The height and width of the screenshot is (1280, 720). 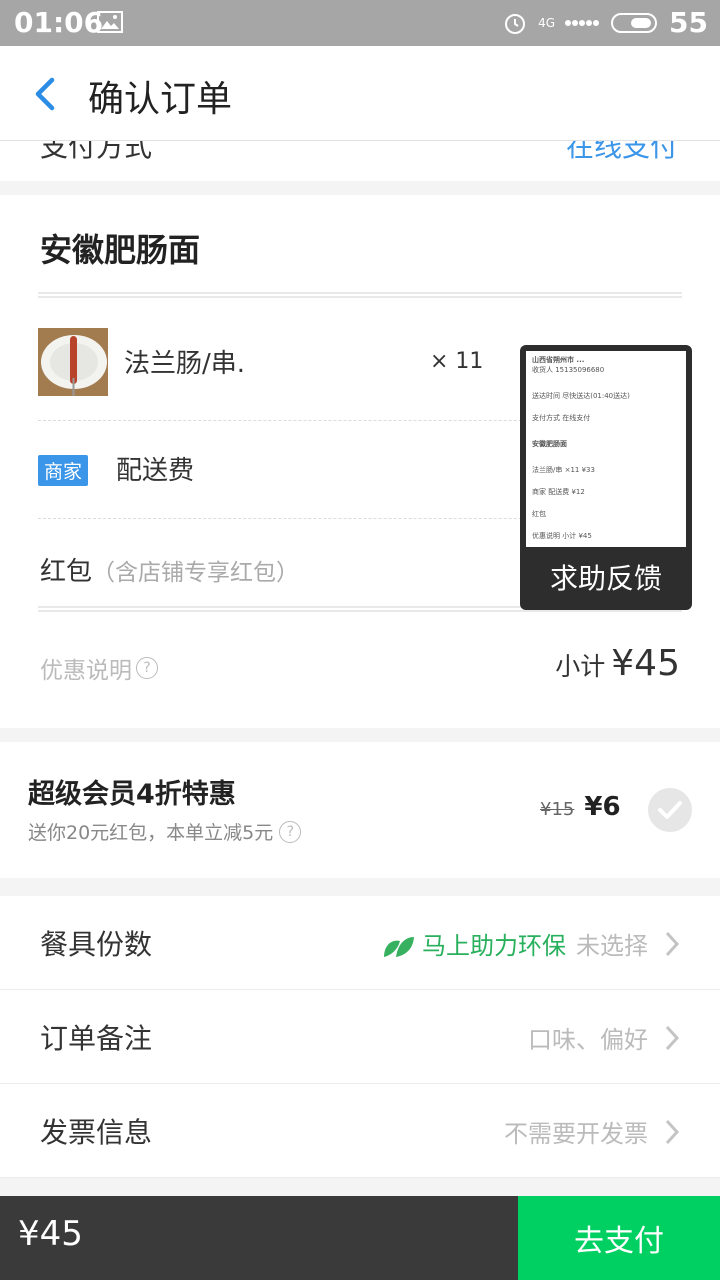 I want to click on vip-price: ¥15 ¥6, so click(x=580, y=807).